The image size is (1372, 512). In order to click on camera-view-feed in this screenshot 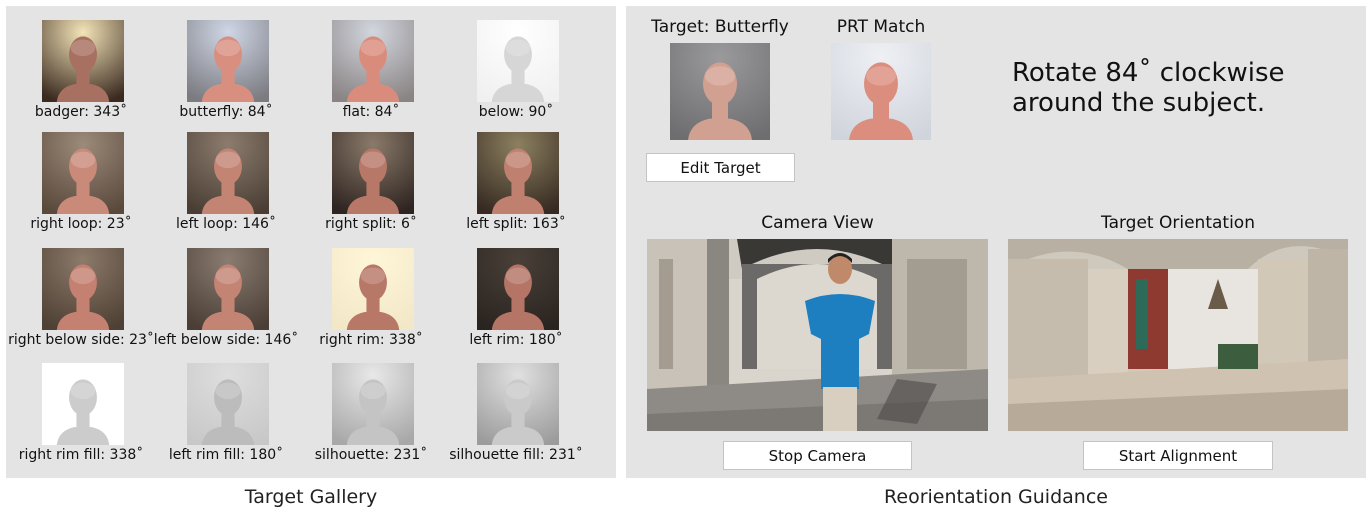, I will do `click(817, 335)`.